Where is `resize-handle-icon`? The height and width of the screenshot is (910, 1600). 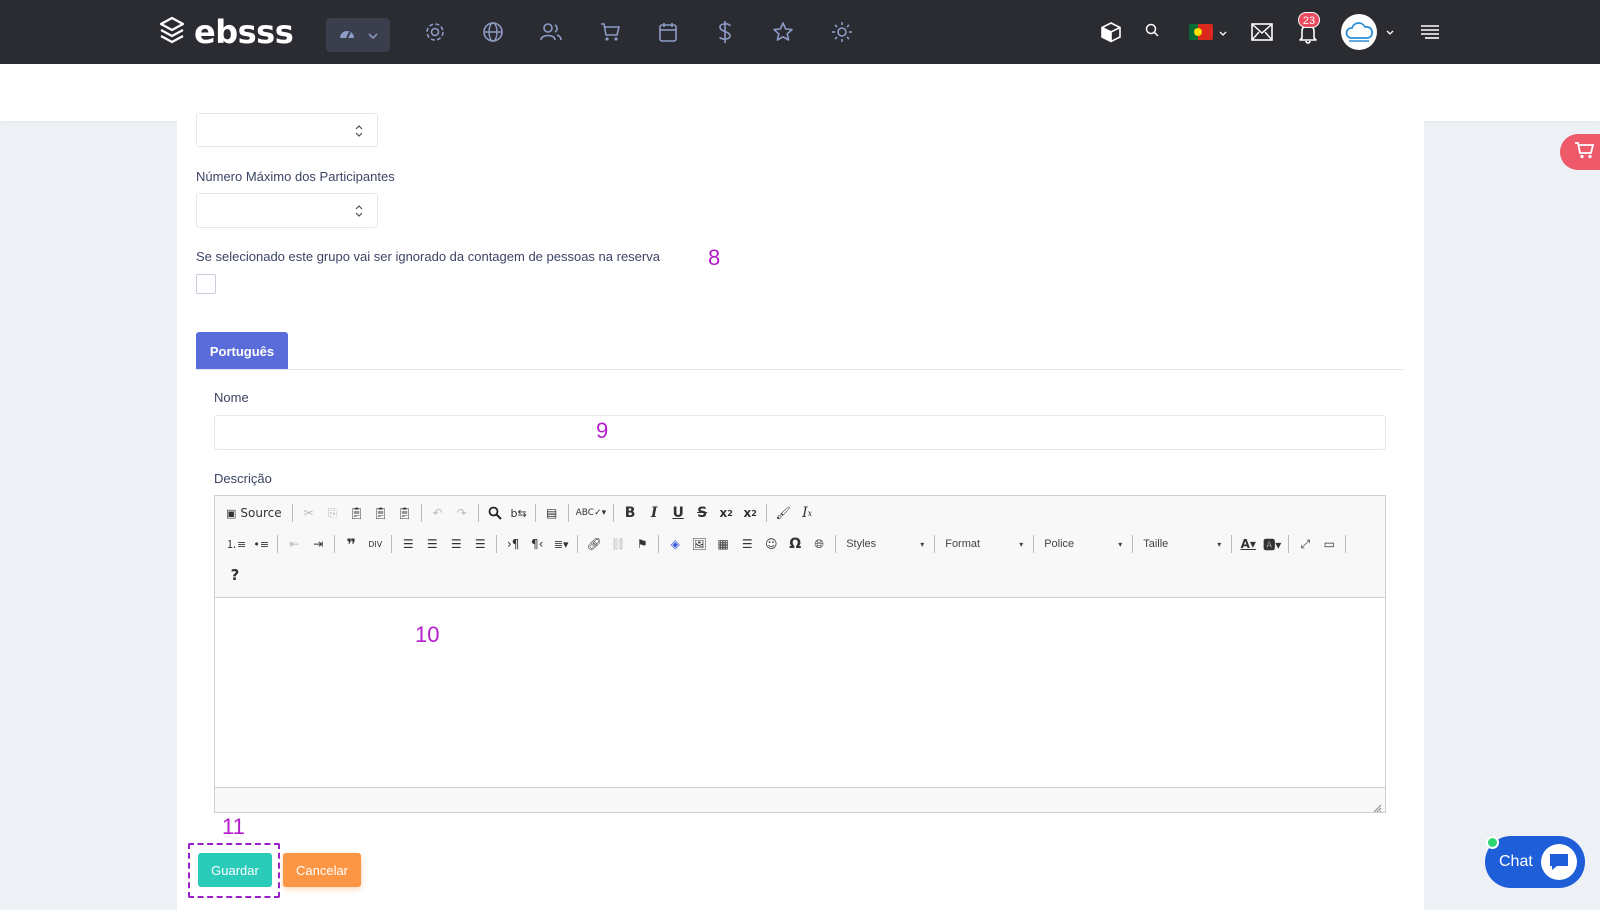
resize-handle-icon is located at coordinates (1377, 806).